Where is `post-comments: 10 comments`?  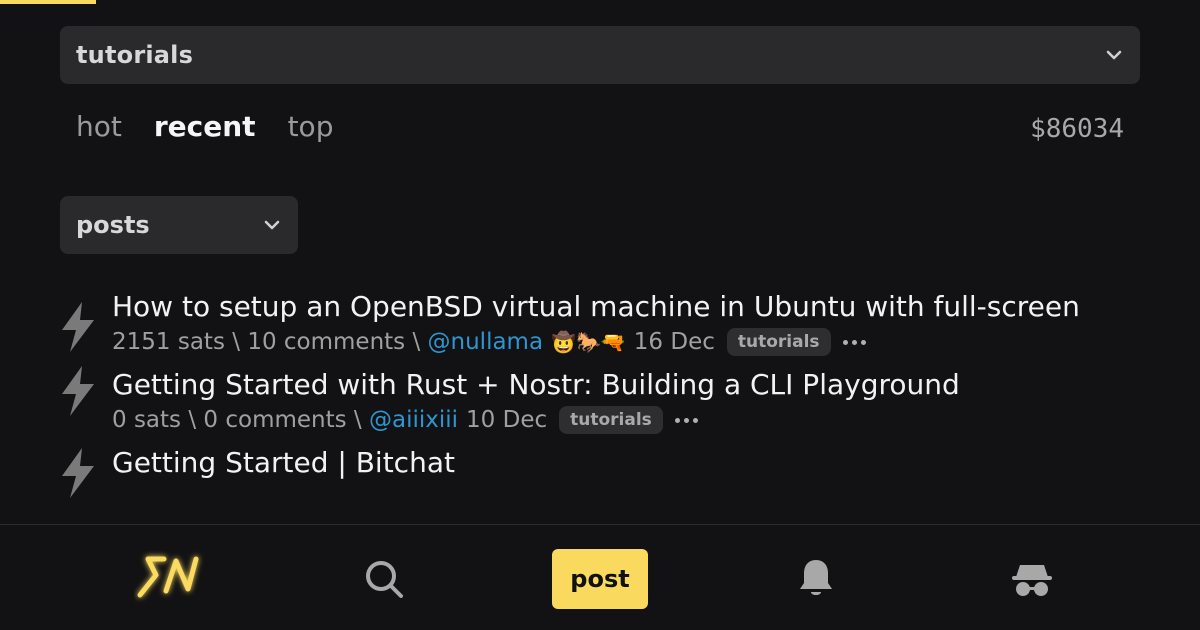
post-comments: 10 comments is located at coordinates (326, 342).